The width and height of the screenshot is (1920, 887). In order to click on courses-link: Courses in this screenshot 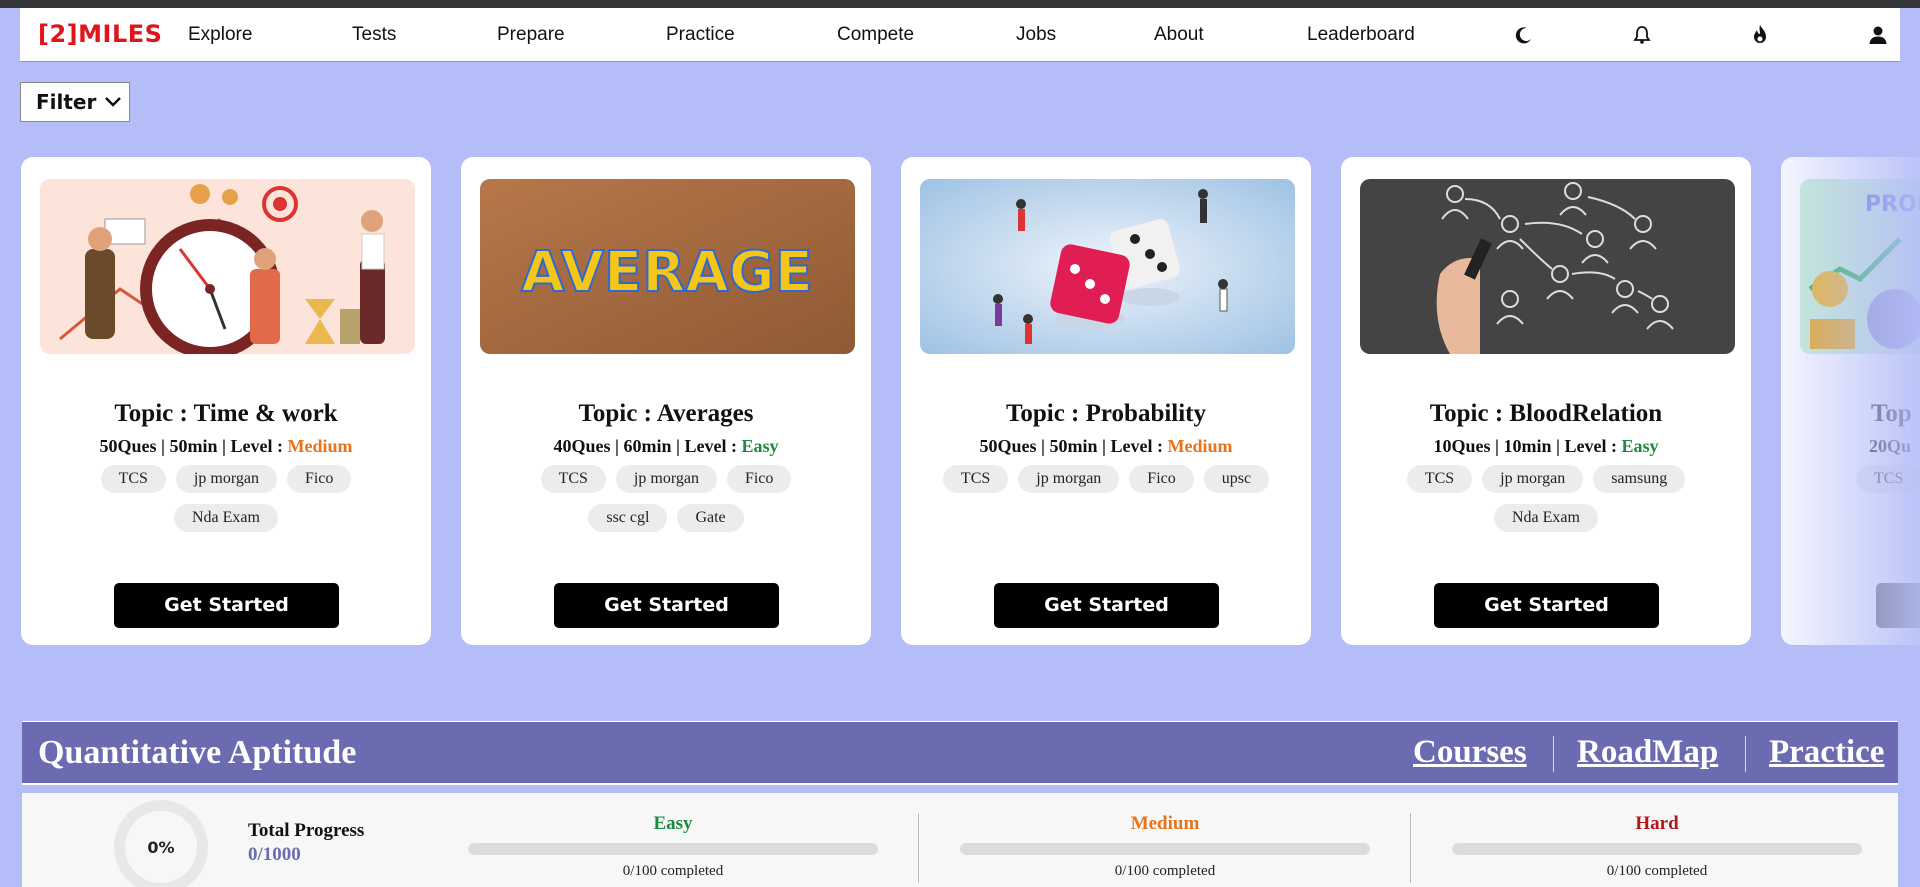, I will do `click(1470, 752)`.